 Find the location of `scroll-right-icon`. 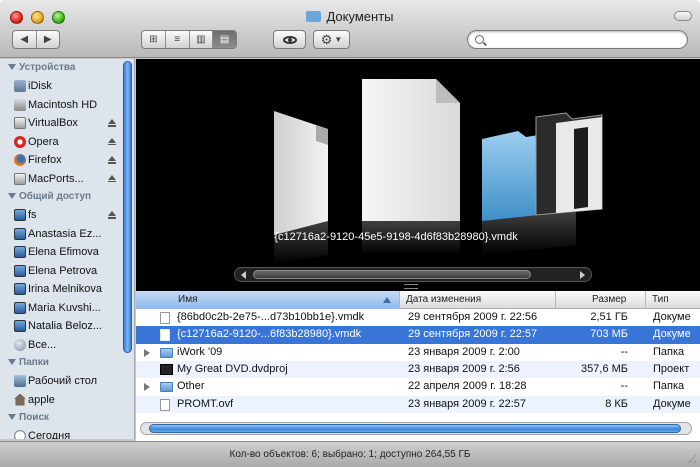

scroll-right-icon is located at coordinates (582, 275).